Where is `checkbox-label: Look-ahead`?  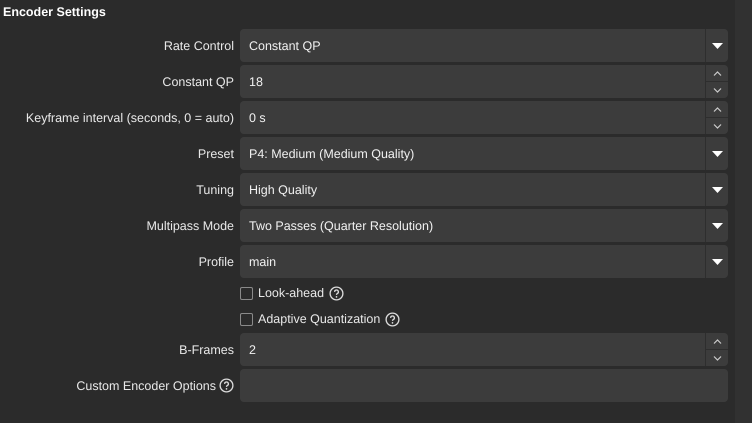
checkbox-label: Look-ahead is located at coordinates (291, 293).